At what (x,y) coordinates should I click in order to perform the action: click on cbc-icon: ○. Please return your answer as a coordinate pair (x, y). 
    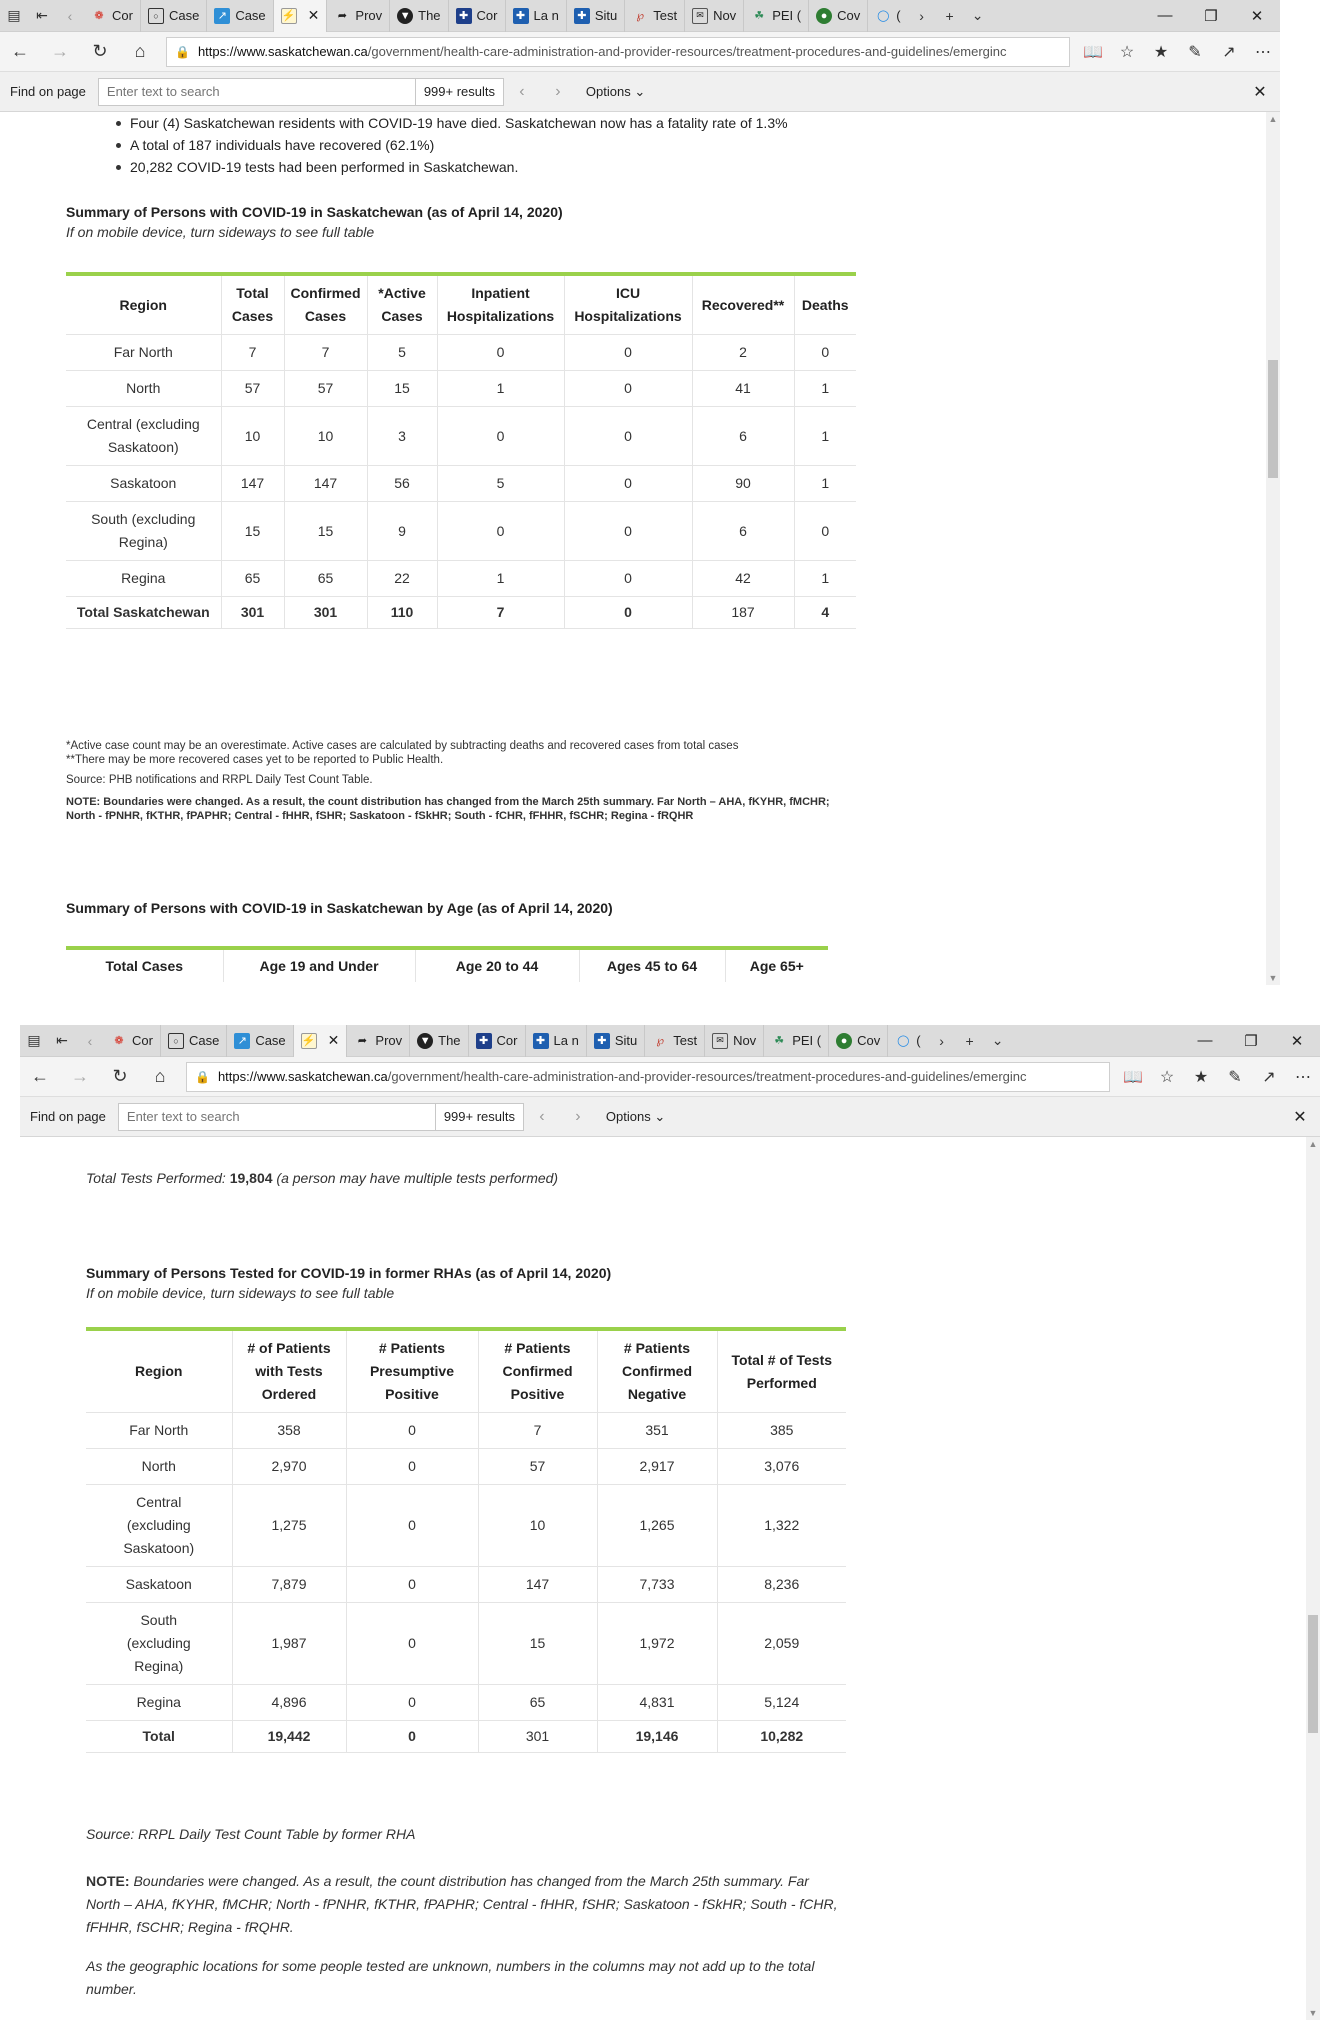
    Looking at the image, I should click on (175, 1040).